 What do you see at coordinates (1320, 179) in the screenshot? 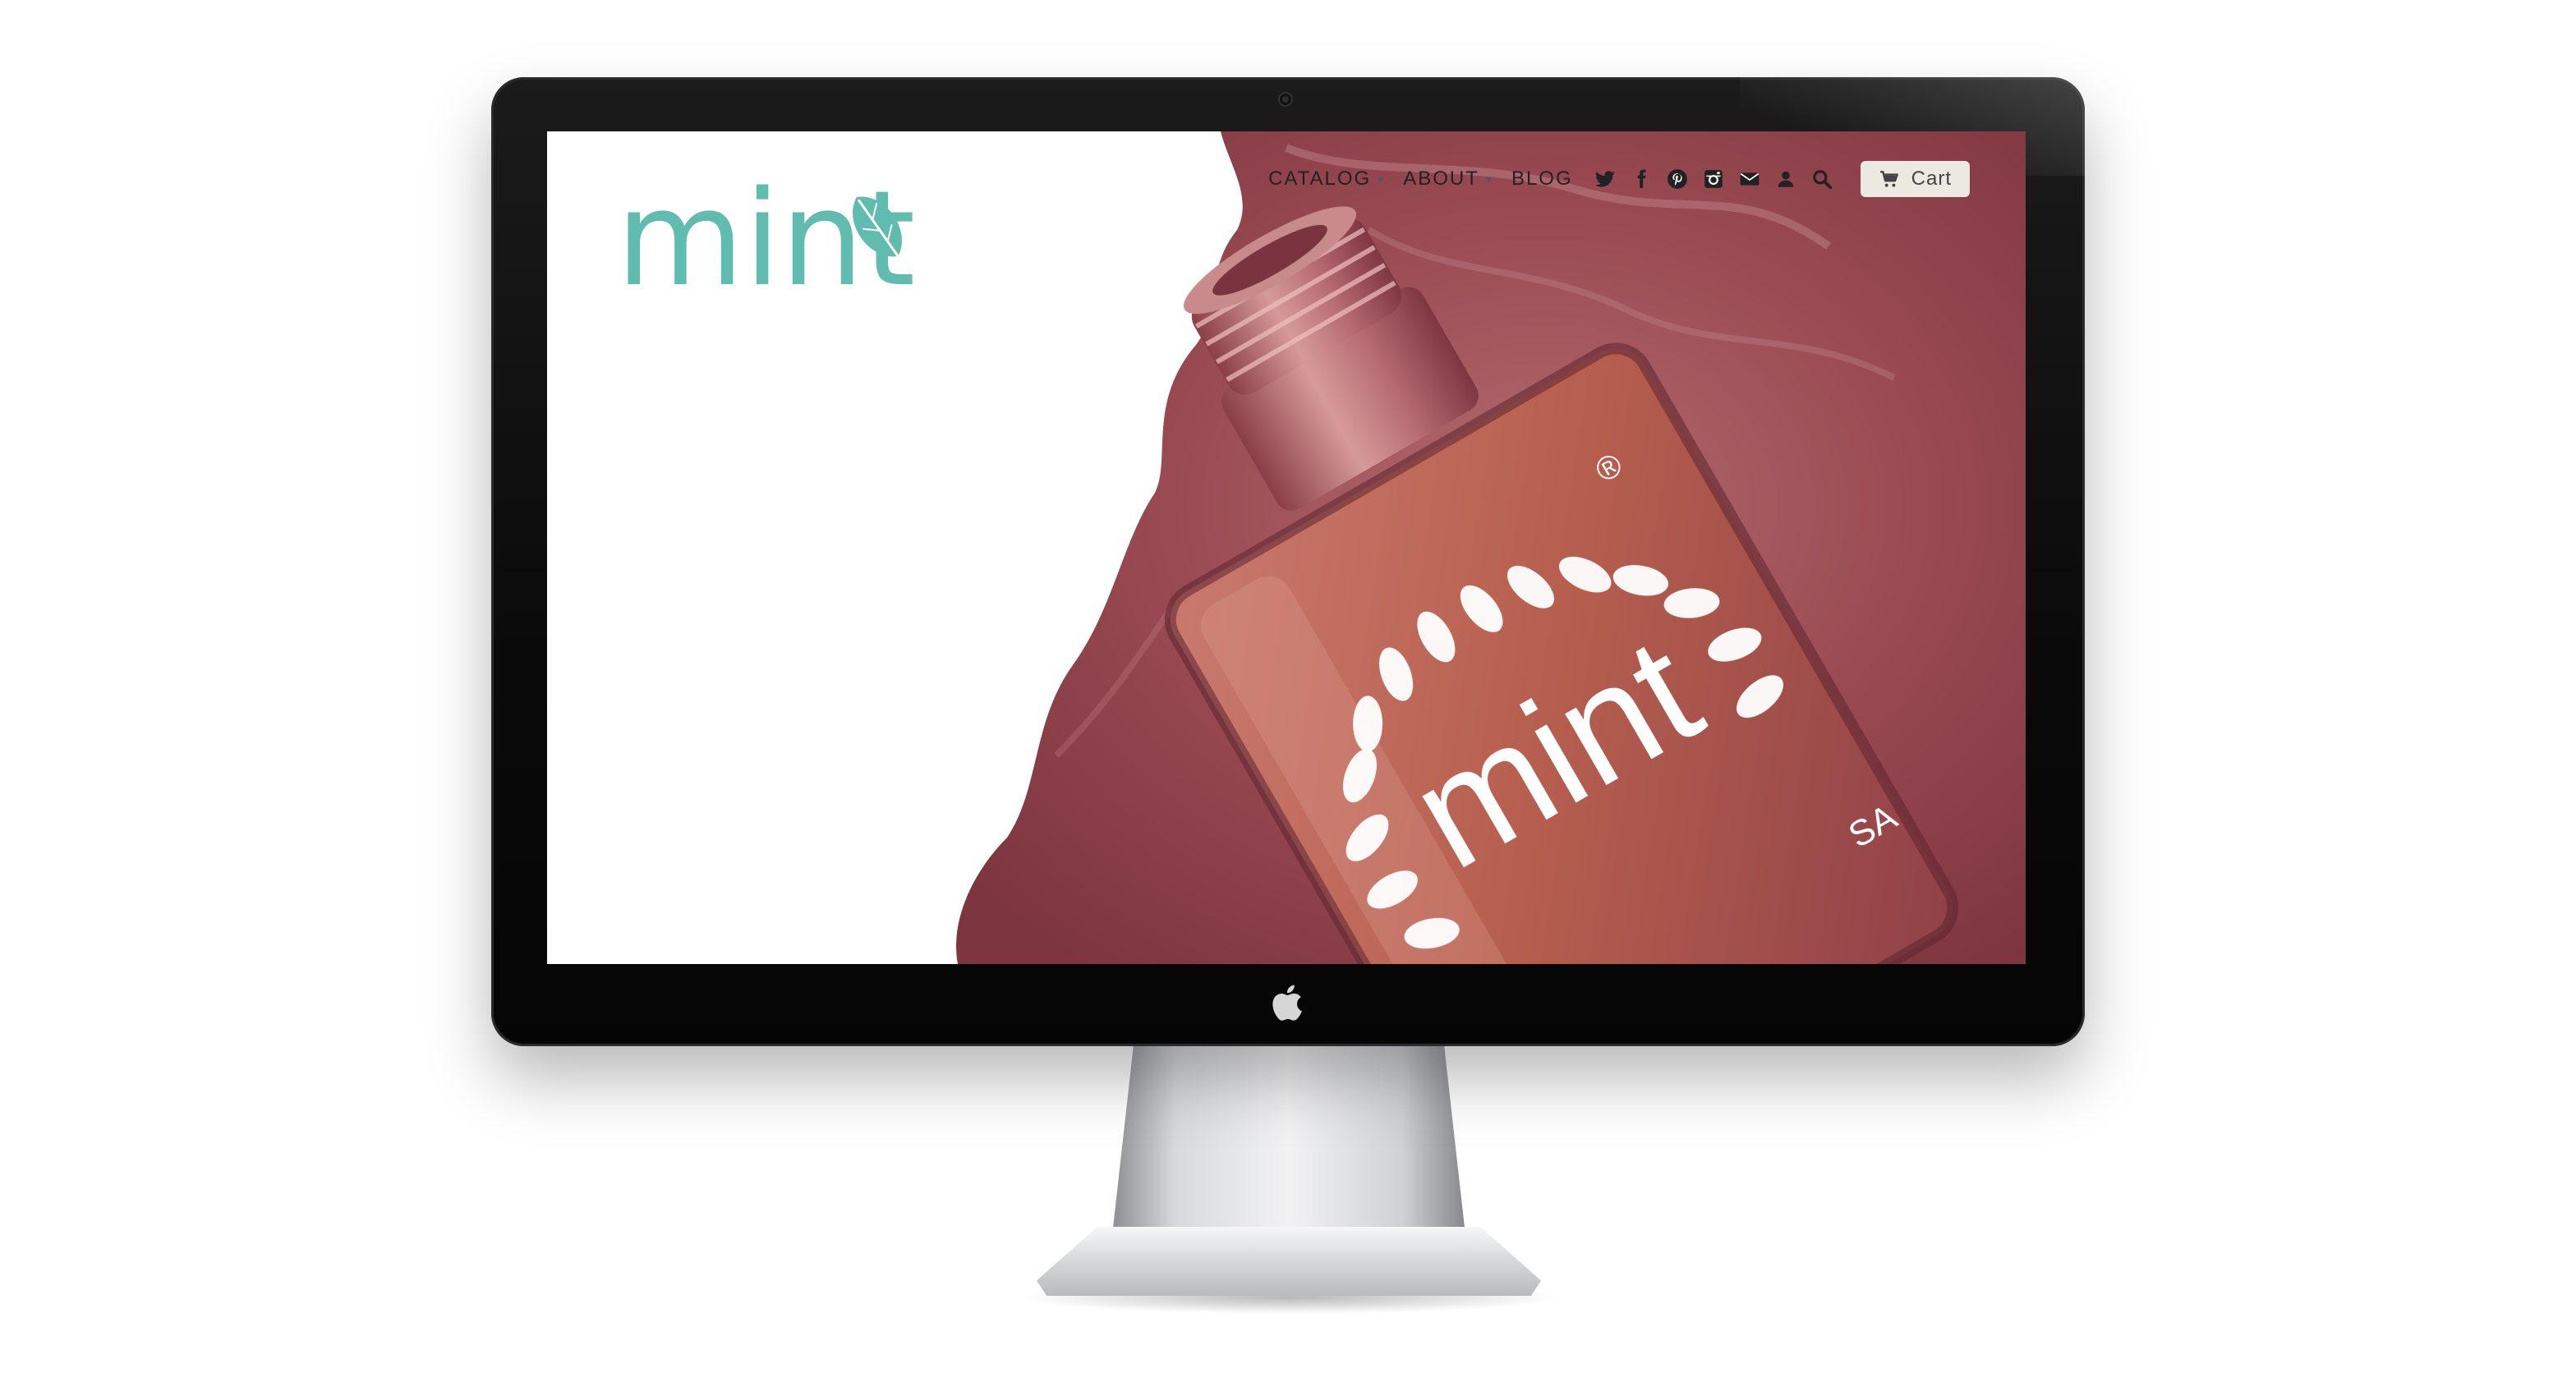
I see `nav-catalog-label: CATALOG` at bounding box center [1320, 179].